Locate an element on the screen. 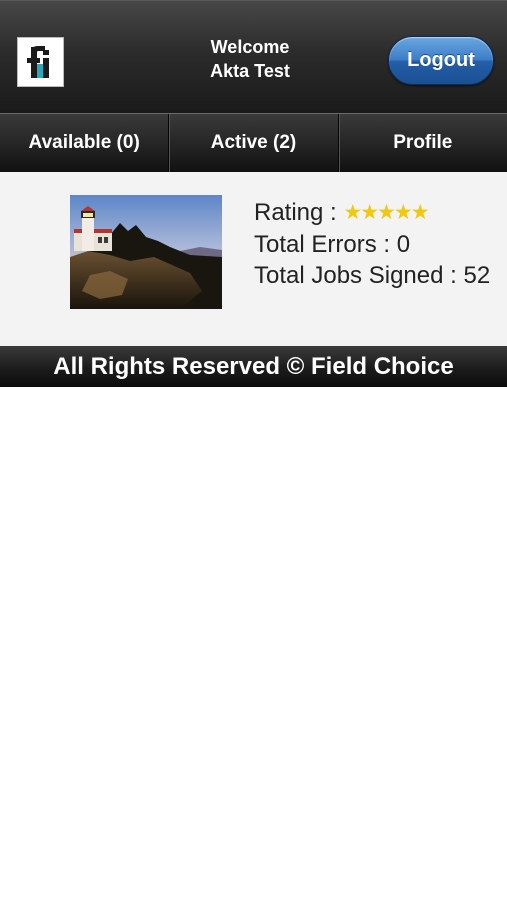 Image resolution: width=507 pixels, height=900 pixels. rating-row: Rating : ★★★★★ is located at coordinates (374, 213).